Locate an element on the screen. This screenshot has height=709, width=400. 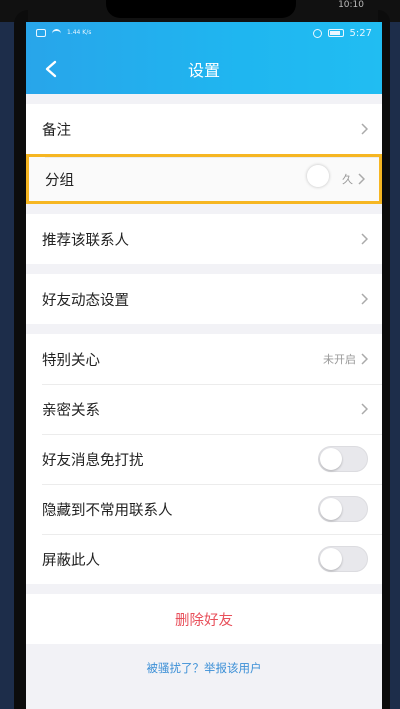
settings-row: 特别关心 未开启 is located at coordinates (204, 359).